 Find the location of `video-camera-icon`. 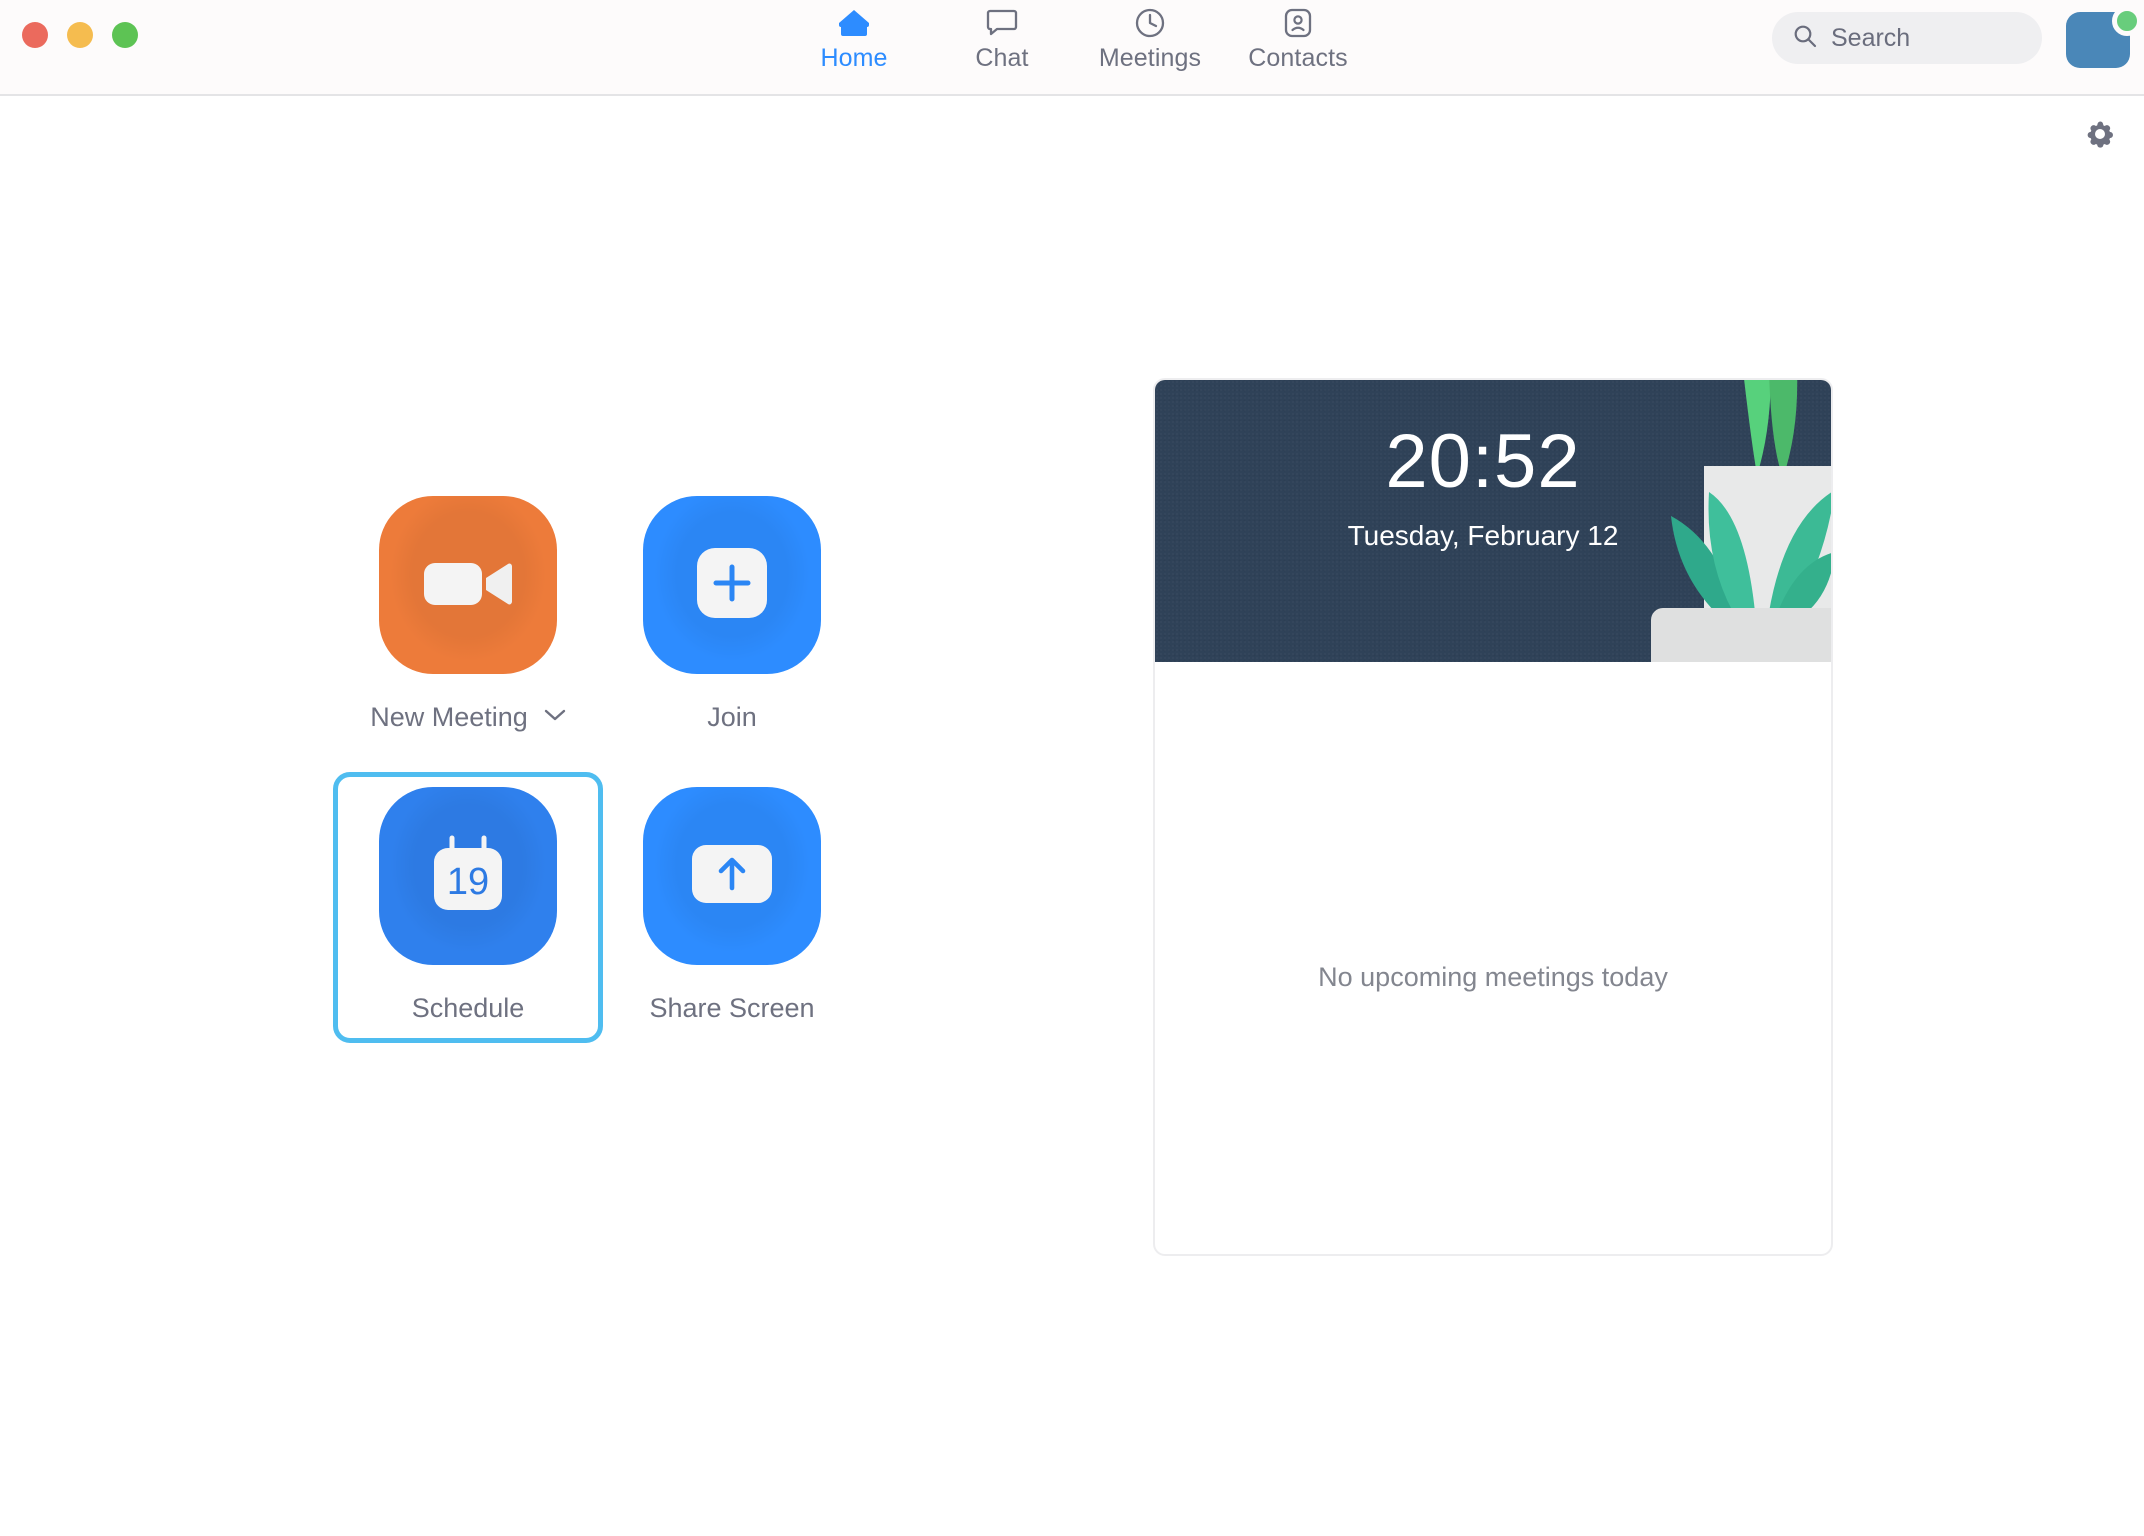

video-camera-icon is located at coordinates (468, 585).